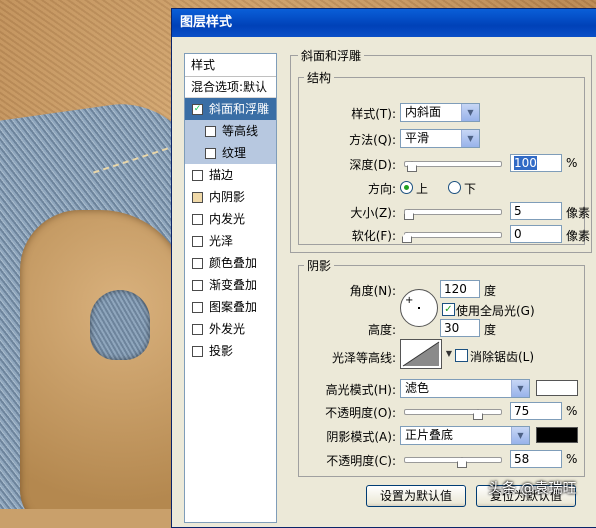 The width and height of the screenshot is (596, 528). I want to click on depth-label: 深度(D):, so click(372, 165).